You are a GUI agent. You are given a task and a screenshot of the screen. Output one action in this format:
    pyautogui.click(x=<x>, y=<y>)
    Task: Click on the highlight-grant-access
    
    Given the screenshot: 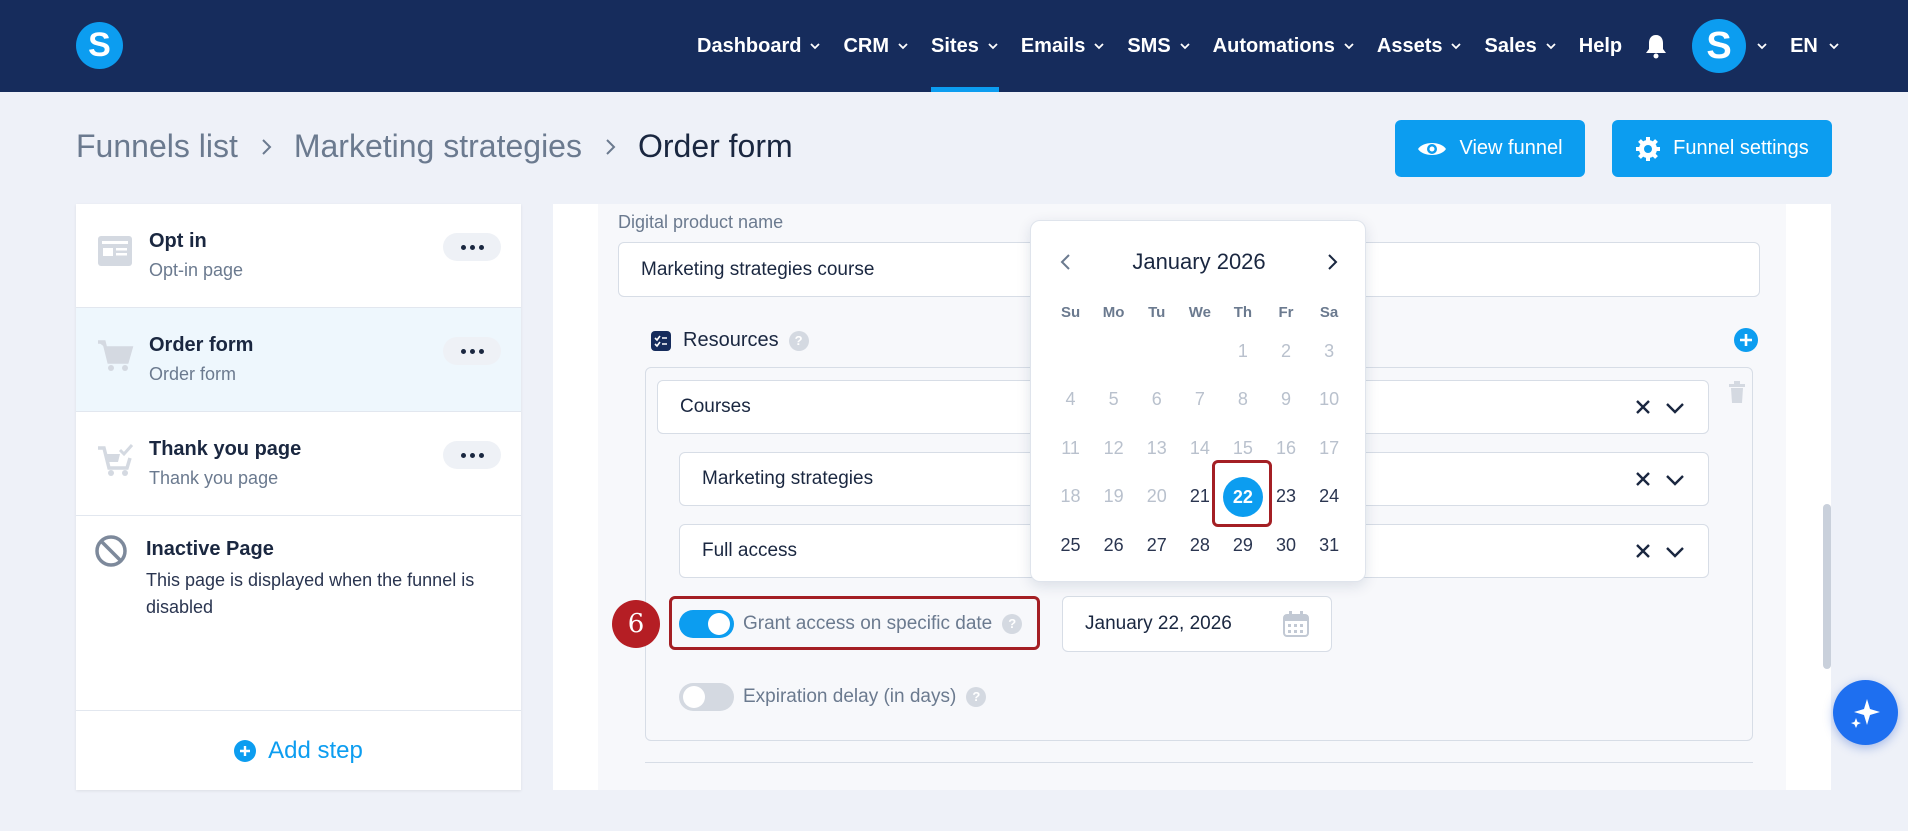 What is the action you would take?
    pyautogui.click(x=854, y=623)
    